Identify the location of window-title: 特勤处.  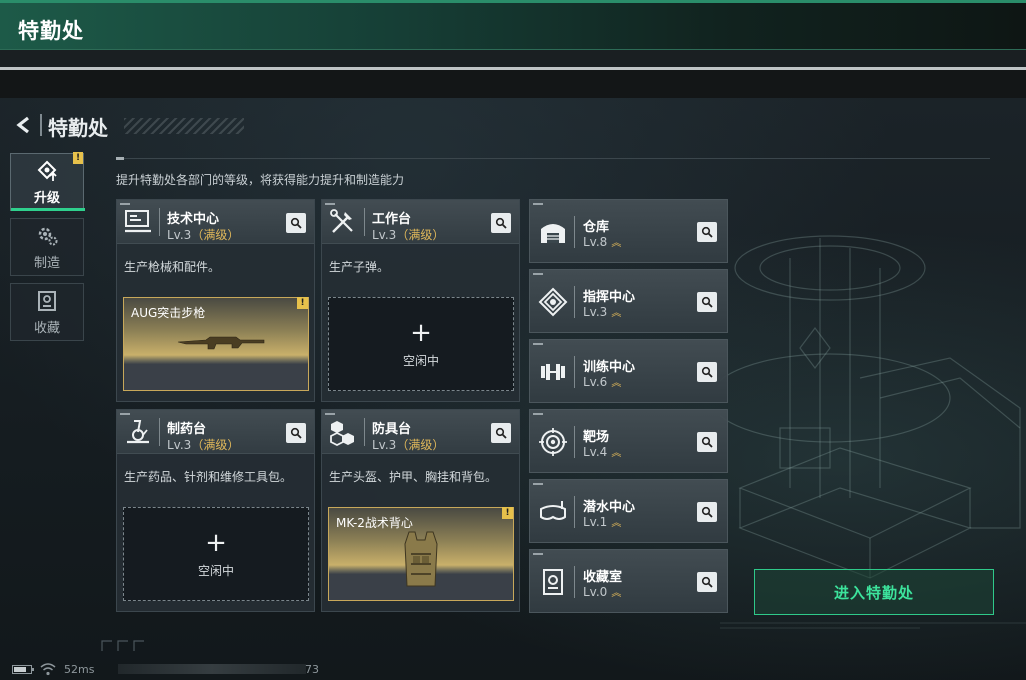
(51, 31).